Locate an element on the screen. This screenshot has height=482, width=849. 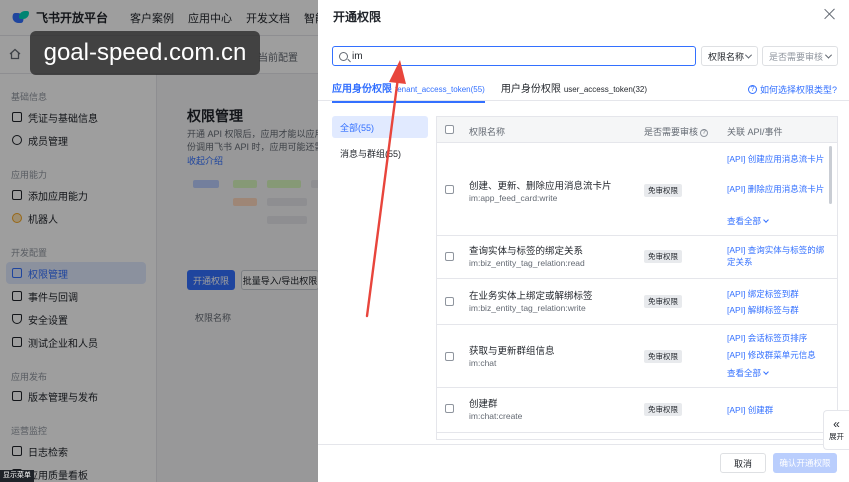
api-link: [API] 查询实体与标签的绑定关系 is located at coordinates (778, 256).